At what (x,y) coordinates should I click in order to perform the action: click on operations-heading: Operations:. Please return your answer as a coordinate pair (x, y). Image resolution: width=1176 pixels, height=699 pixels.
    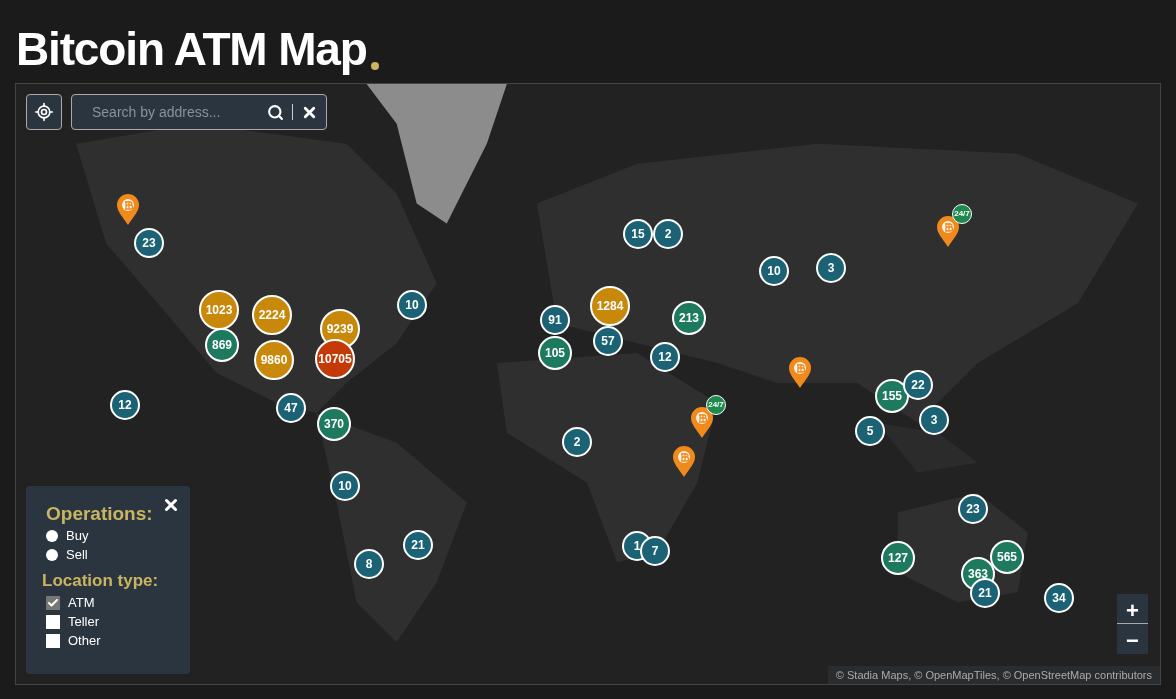
    Looking at the image, I should click on (100, 514).